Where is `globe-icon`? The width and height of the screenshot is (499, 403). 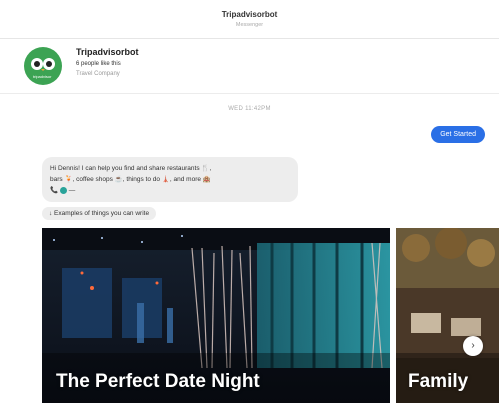 globe-icon is located at coordinates (63, 190).